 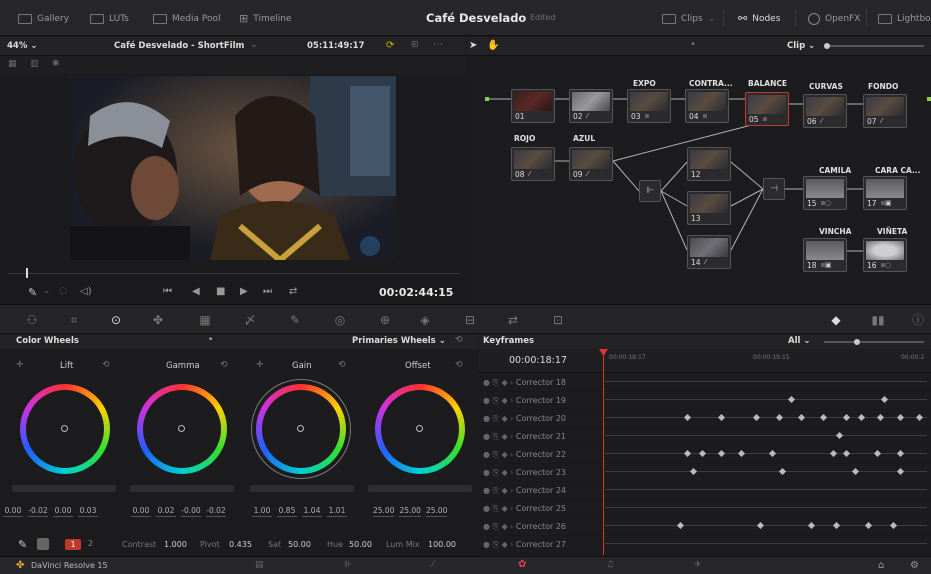 I want to click on nodes-button: ⚯ Nodes, so click(x=759, y=18).